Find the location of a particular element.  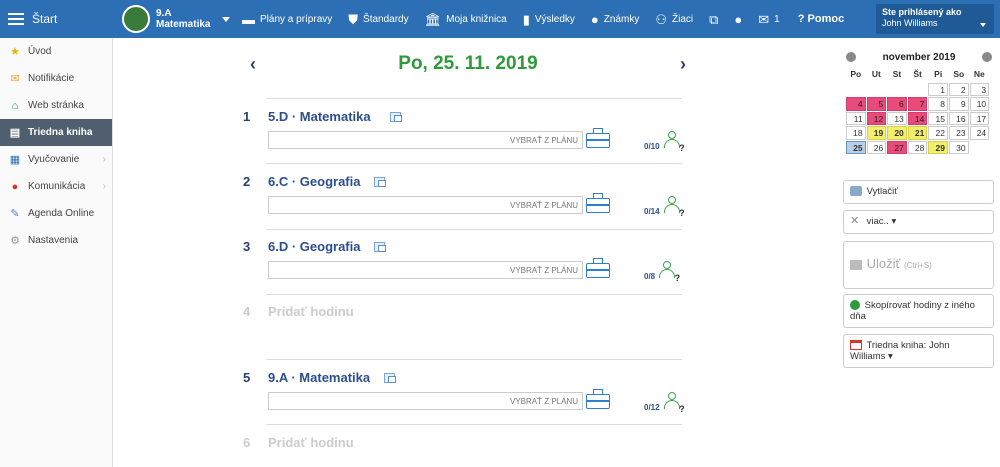

nav-item-bar-chart: ▮ Výsledky is located at coordinates (549, 19).